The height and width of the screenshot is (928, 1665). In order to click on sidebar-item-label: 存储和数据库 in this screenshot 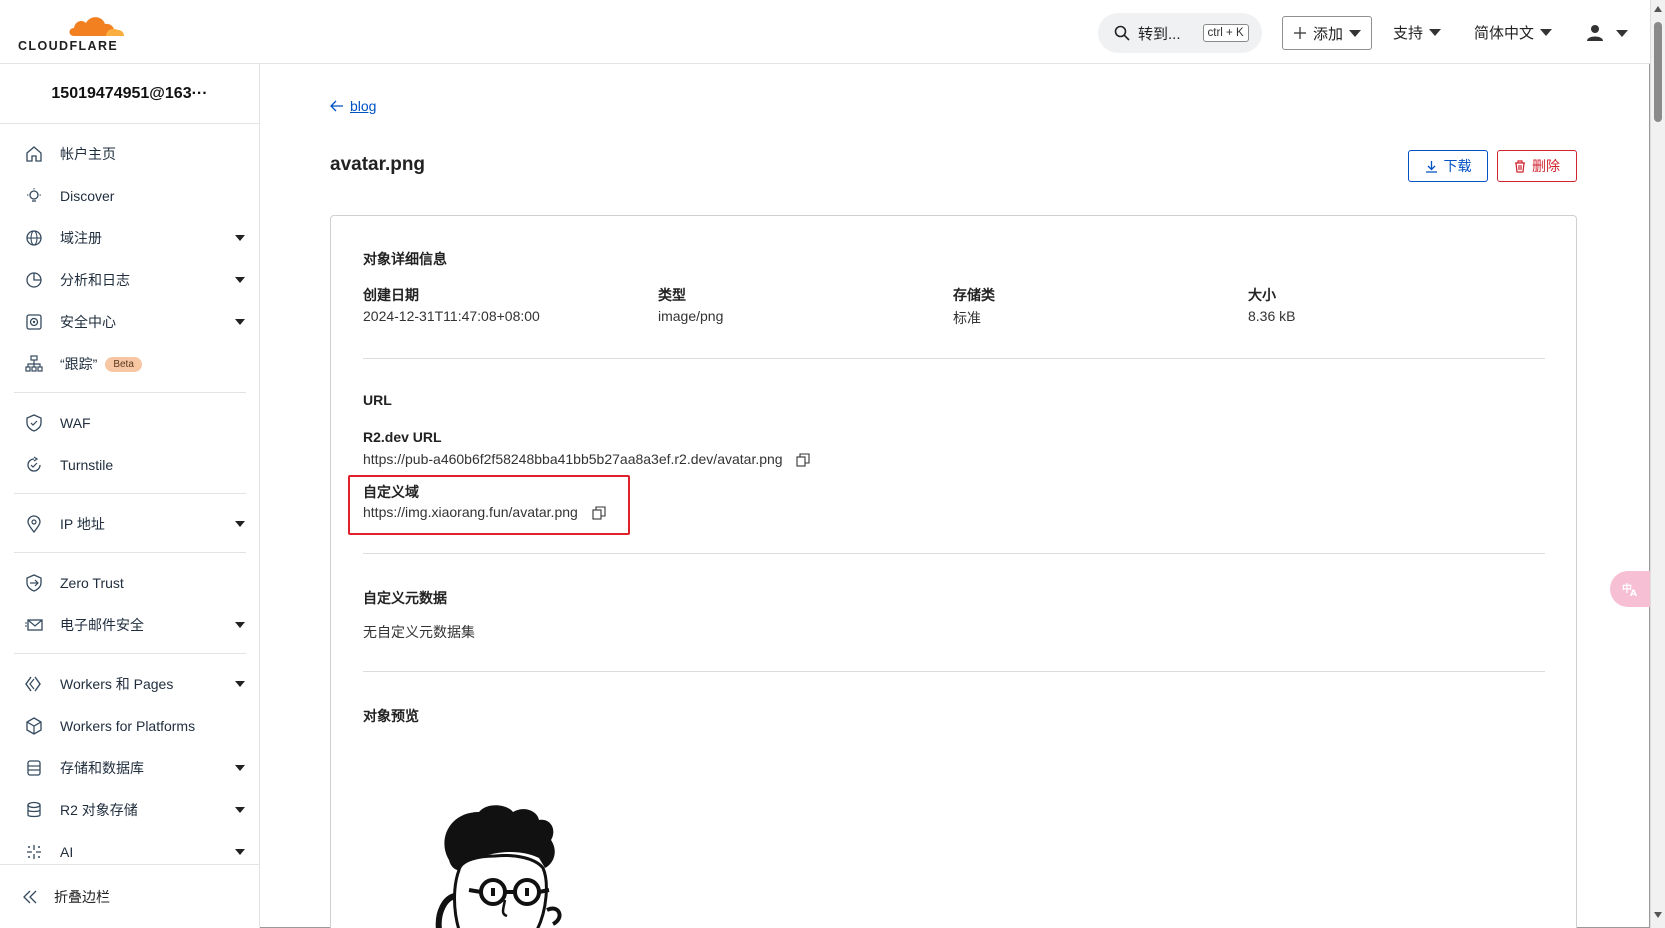, I will do `click(102, 768)`.